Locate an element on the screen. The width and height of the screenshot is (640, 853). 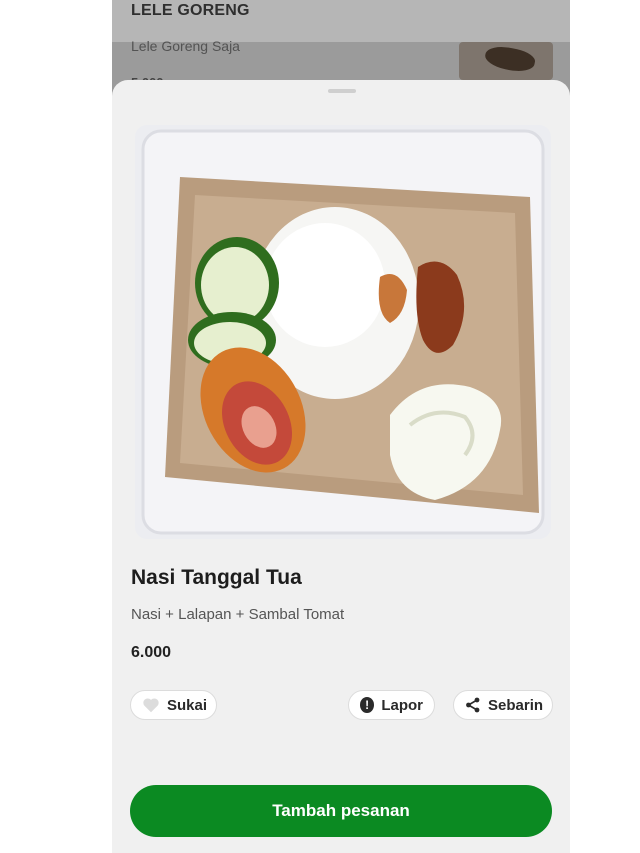
like-label: Sukai is located at coordinates (187, 705).